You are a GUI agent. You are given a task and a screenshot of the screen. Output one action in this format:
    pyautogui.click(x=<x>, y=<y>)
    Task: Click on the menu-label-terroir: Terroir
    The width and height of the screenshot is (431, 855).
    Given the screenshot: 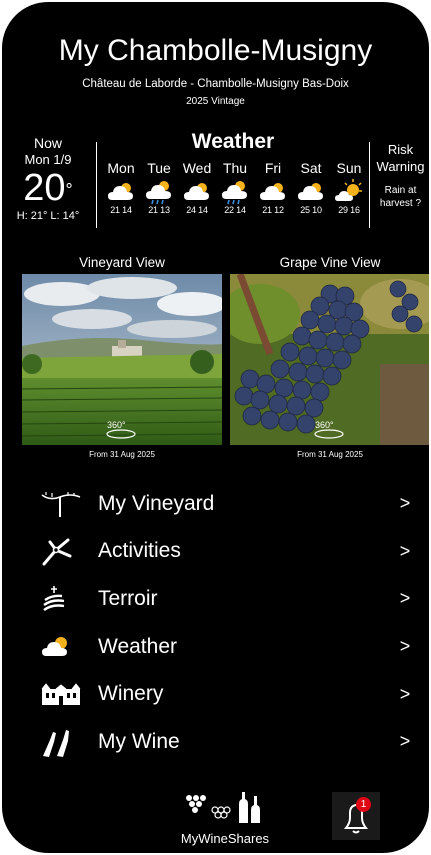 What is the action you would take?
    pyautogui.click(x=128, y=598)
    